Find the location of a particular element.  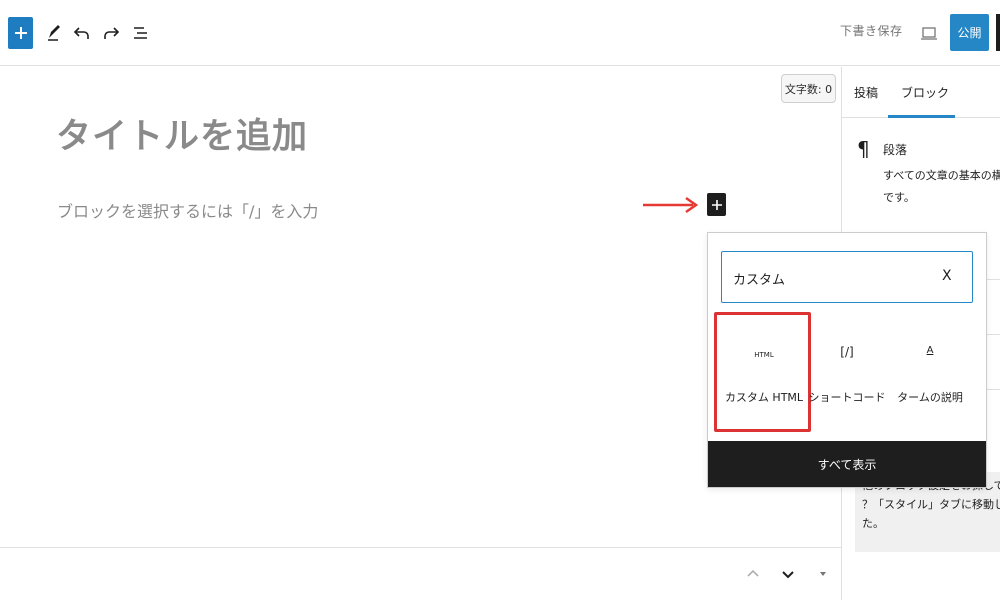

settings-button is located at coordinates (998, 32).